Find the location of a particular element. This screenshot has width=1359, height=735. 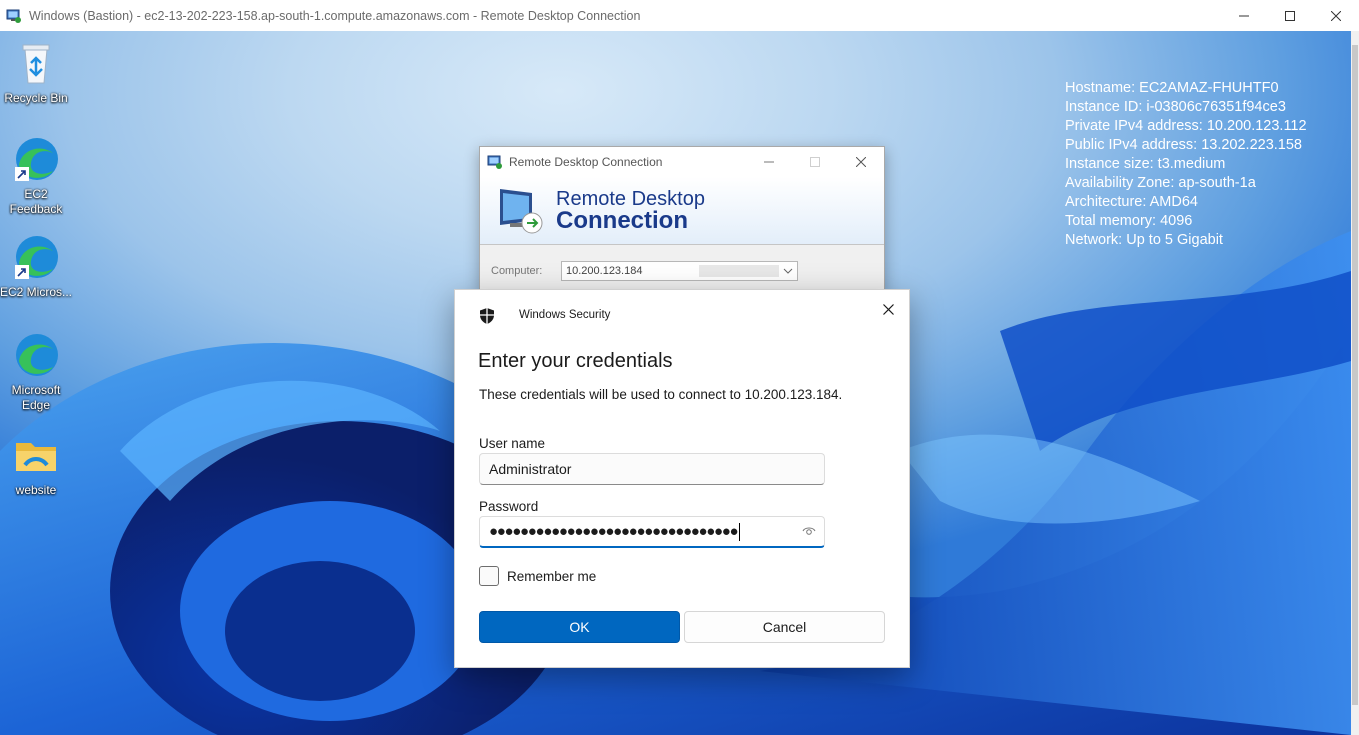

rdc-close-button is located at coordinates (861, 162).